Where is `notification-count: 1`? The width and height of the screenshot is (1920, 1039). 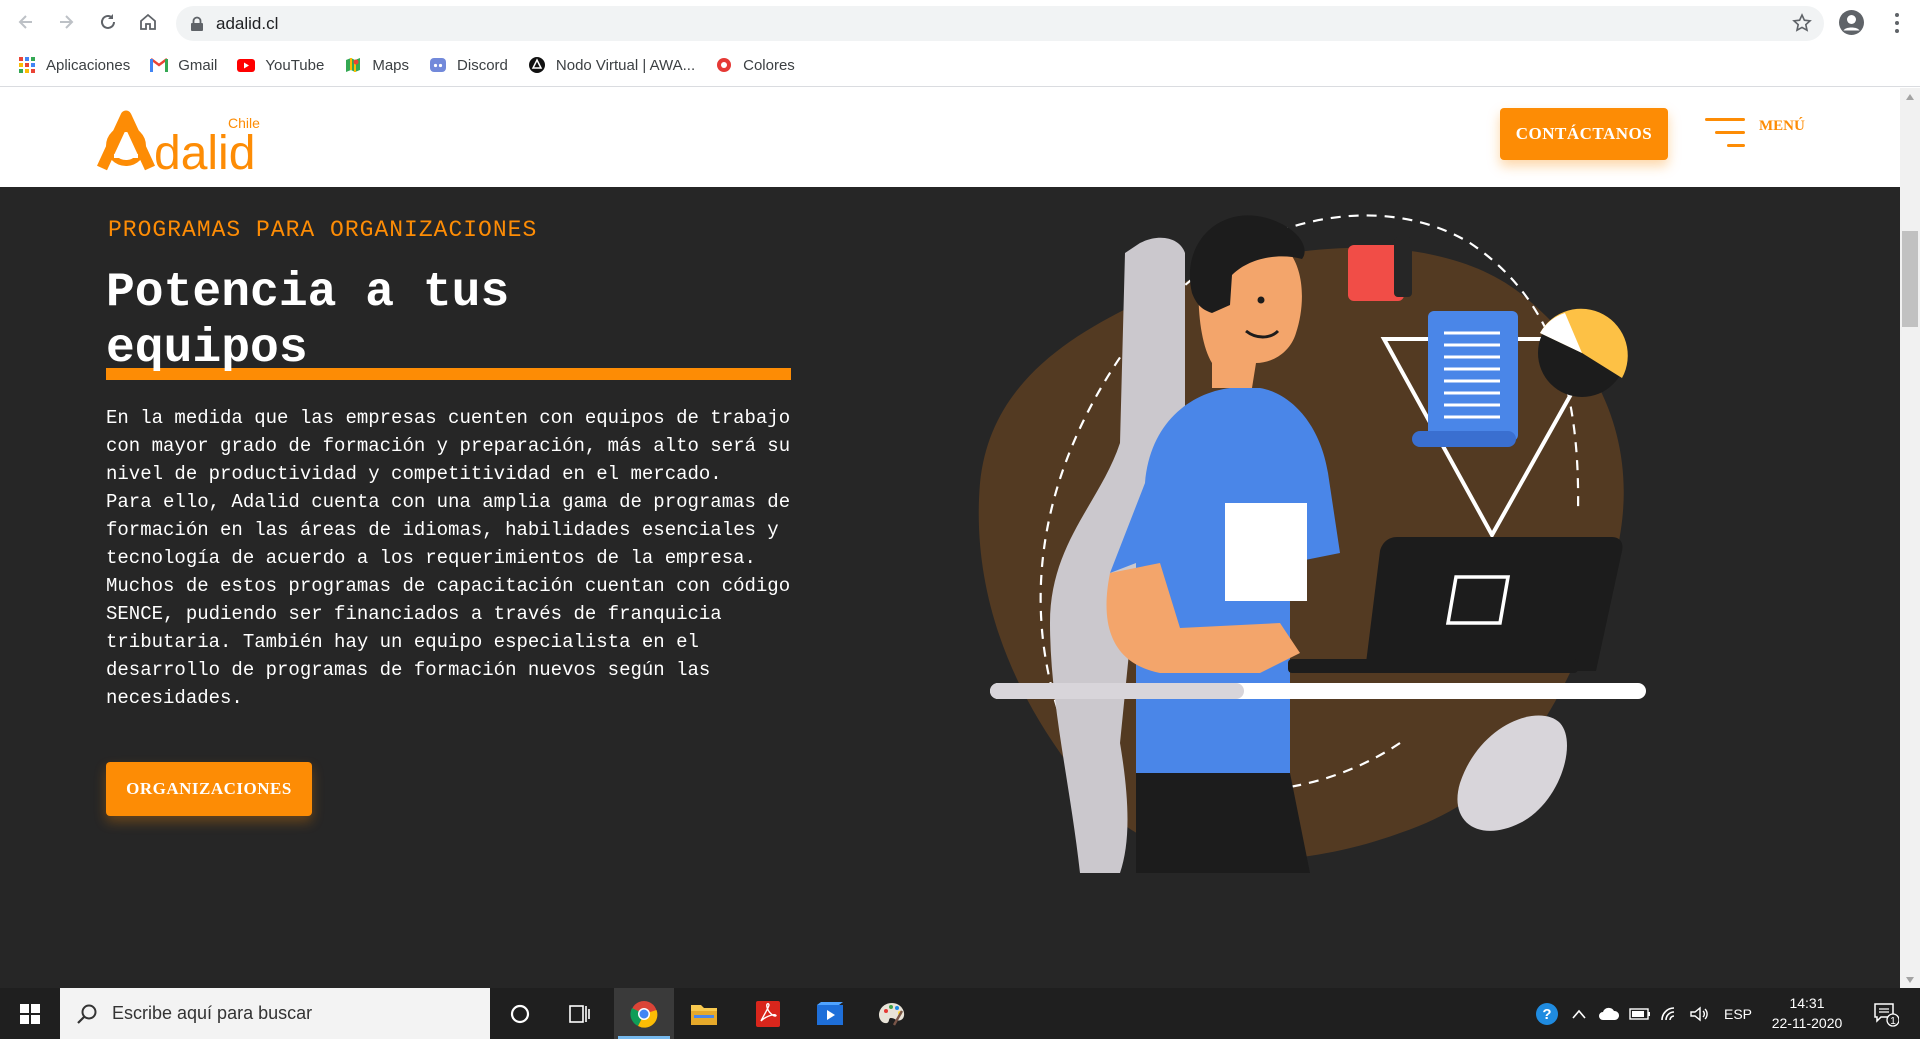 notification-count: 1 is located at coordinates (1893, 1021).